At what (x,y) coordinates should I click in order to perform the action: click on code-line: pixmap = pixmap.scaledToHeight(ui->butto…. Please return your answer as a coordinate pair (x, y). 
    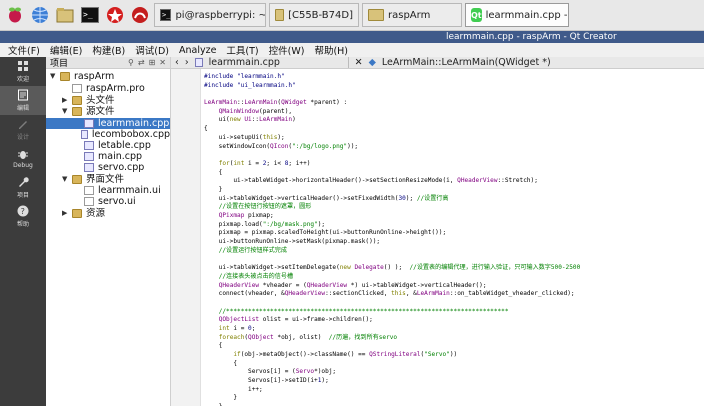
    Looking at the image, I should click on (454, 233).